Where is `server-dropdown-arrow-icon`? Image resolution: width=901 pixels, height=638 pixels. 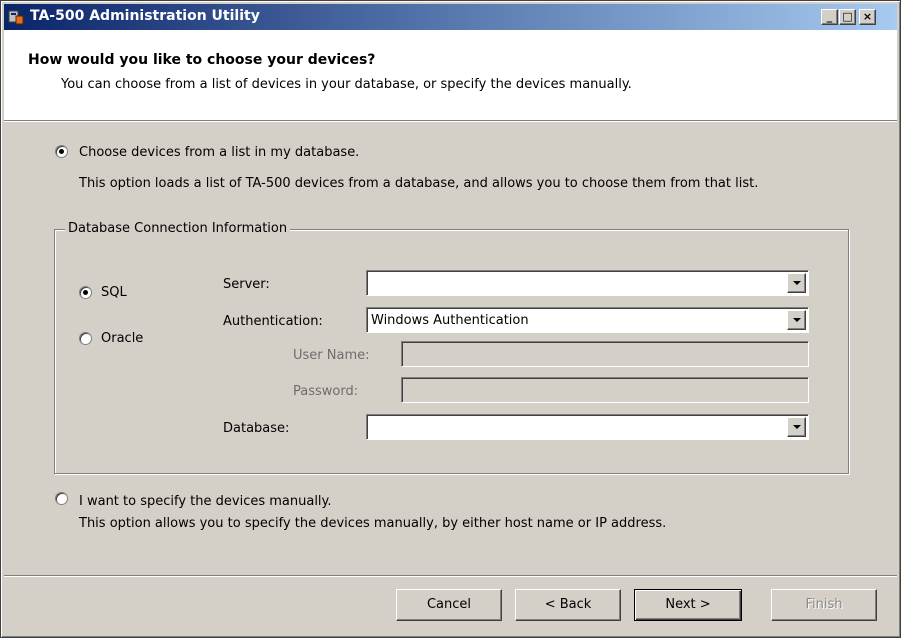
server-dropdown-arrow-icon is located at coordinates (796, 283).